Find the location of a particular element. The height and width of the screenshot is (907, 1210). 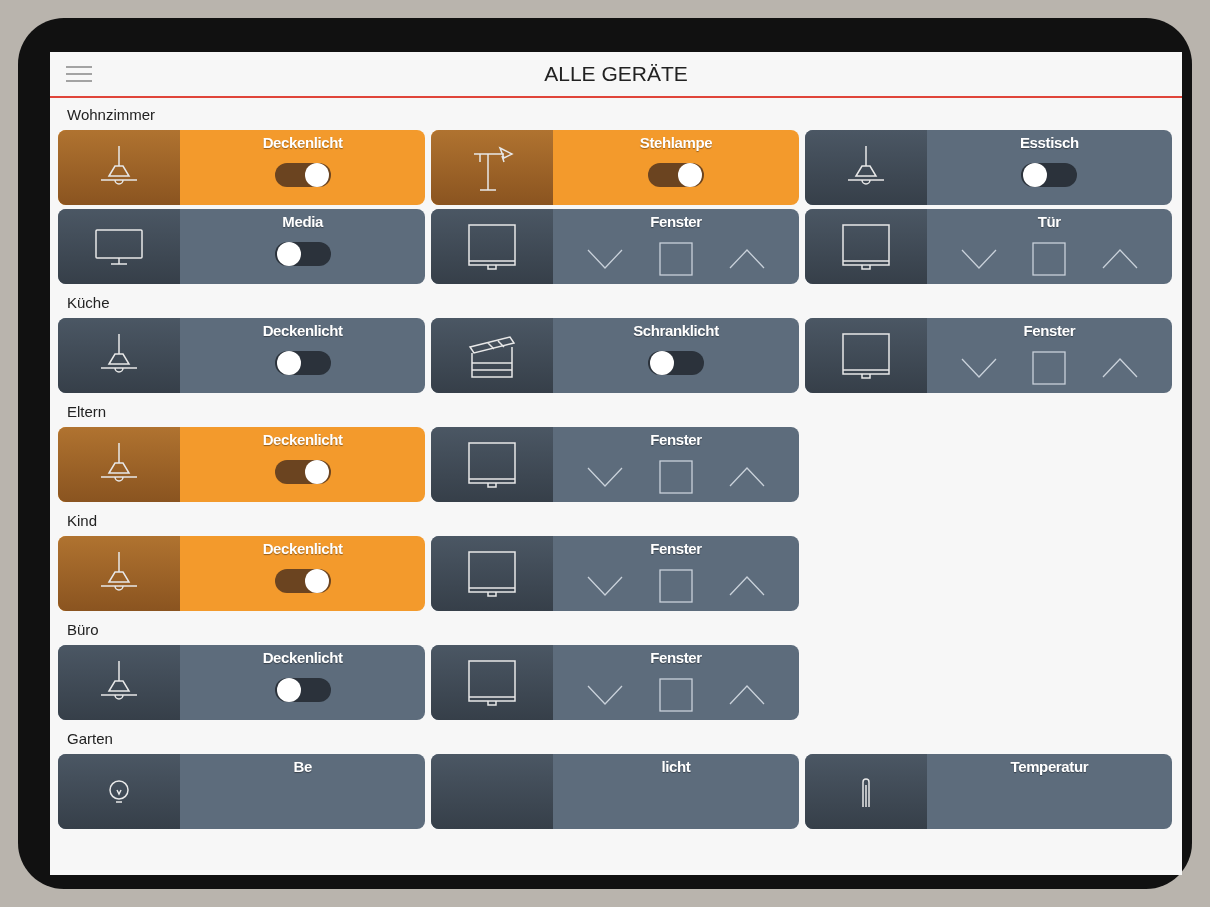

device-tile: Temperatur is located at coordinates (988, 791).